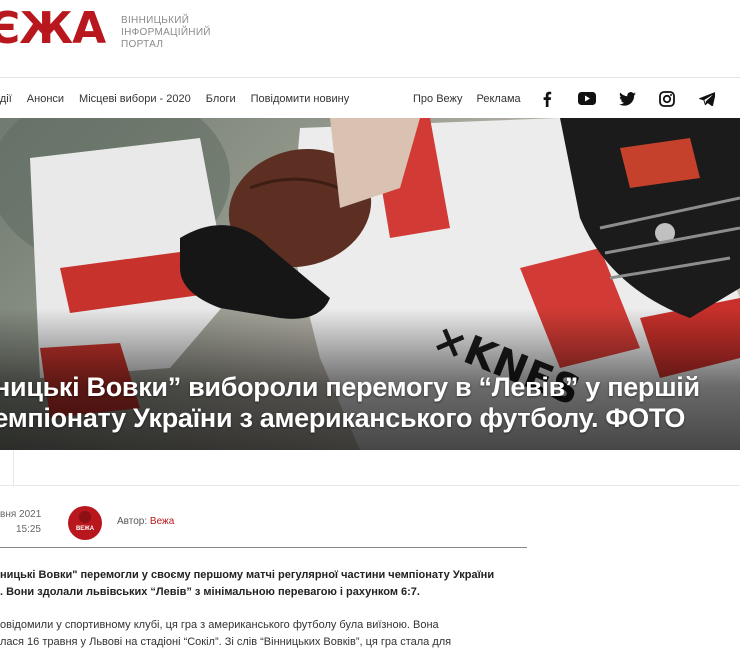 The width and height of the screenshot is (740, 651). What do you see at coordinates (221, 99) in the screenshot?
I see `nav-item-blogs: Блоги` at bounding box center [221, 99].